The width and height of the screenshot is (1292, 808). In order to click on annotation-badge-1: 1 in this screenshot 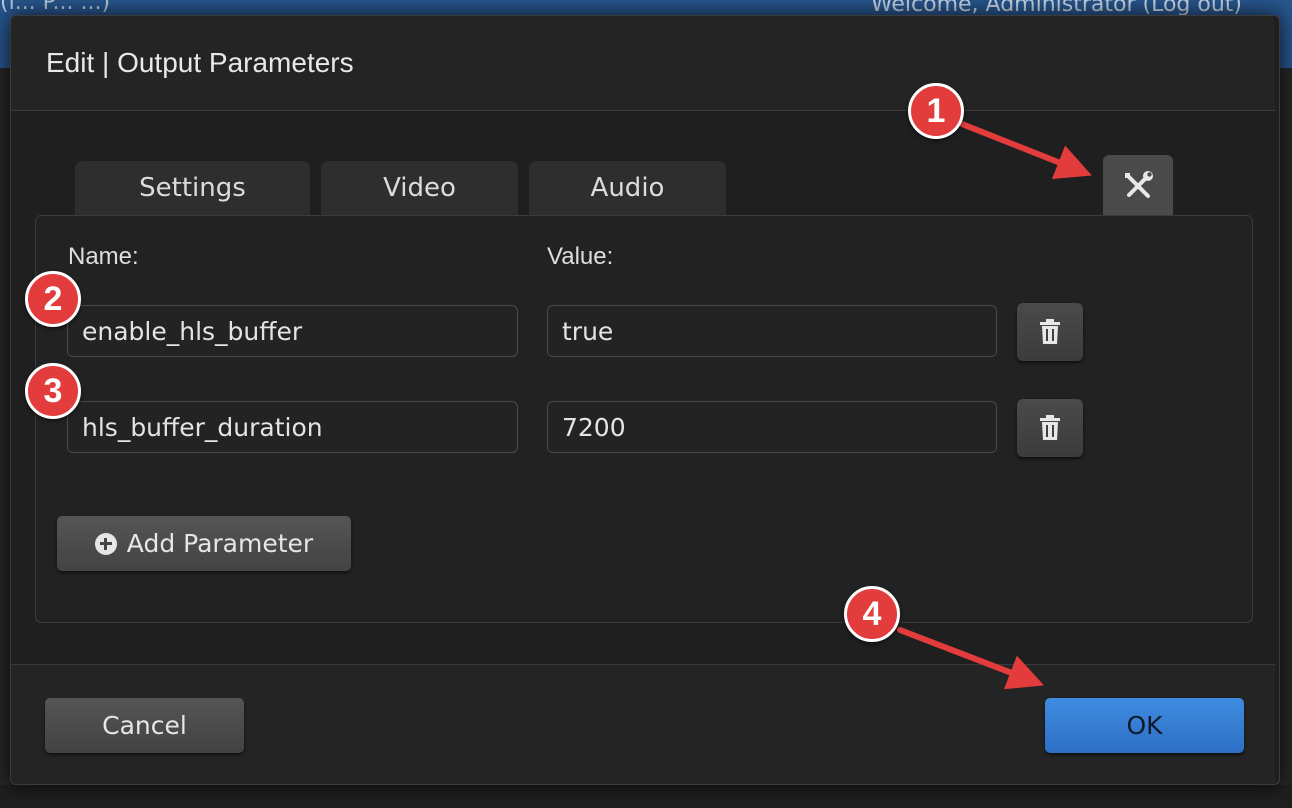, I will do `click(936, 111)`.